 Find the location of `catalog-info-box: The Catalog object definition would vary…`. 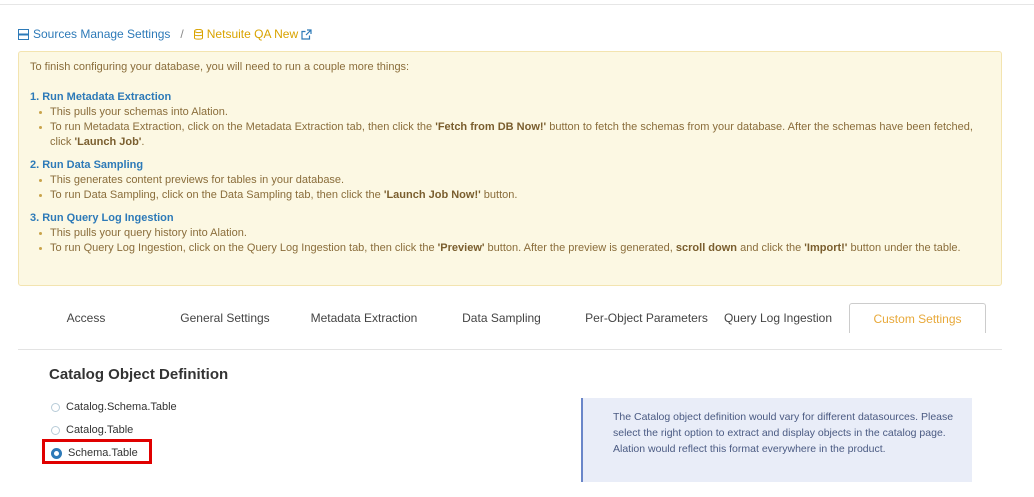

catalog-info-box: The Catalog object definition would vary… is located at coordinates (776, 440).